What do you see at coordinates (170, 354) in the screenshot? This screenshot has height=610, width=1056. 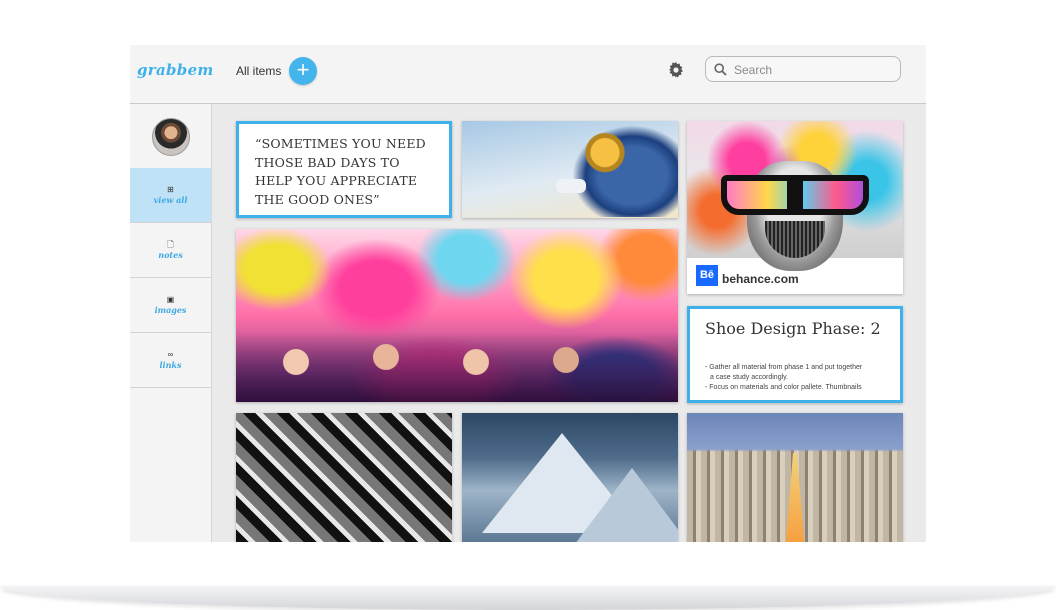 I see `link-icon: ∞` at bounding box center [170, 354].